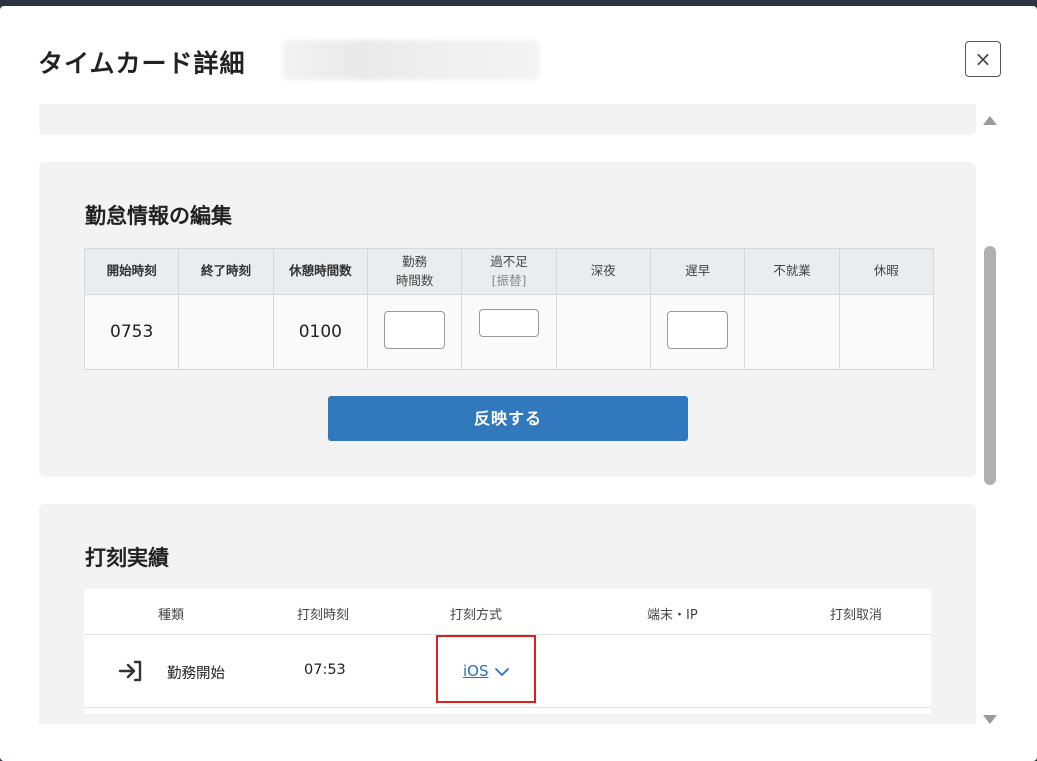 This screenshot has height=761, width=1037. I want to click on section-title-records: 打刻実績, so click(127, 558).